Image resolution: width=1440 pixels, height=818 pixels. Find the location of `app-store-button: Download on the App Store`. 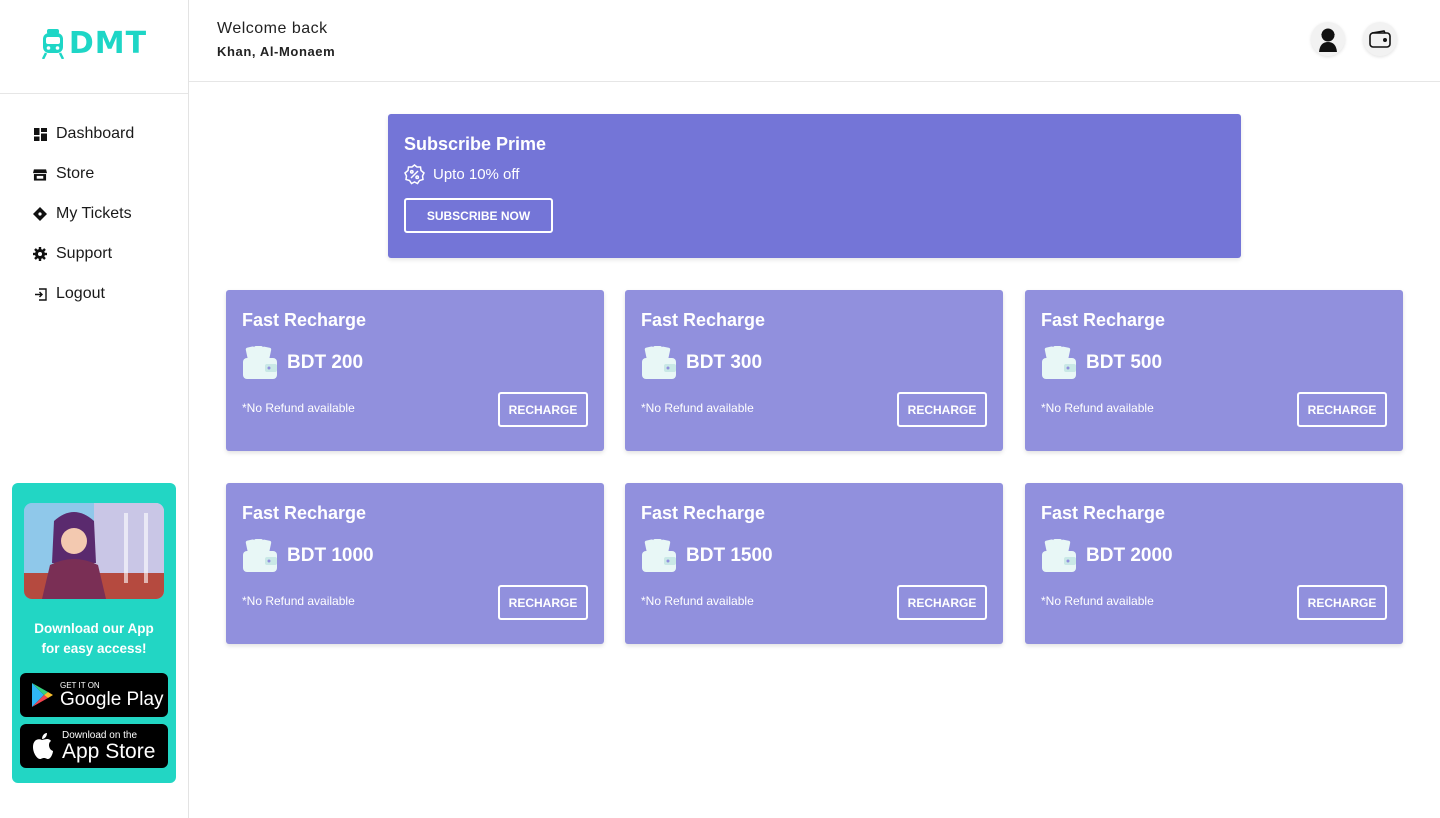

app-store-button: Download on the App Store is located at coordinates (94, 746).